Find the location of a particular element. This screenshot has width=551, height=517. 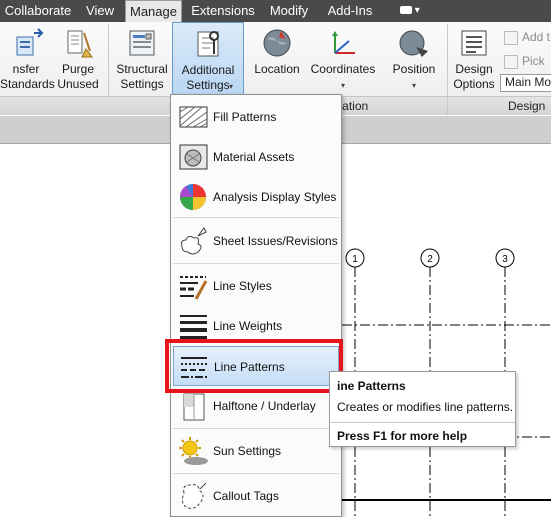

transfer-standards-button: nsfer Standards is located at coordinates (27, 59).